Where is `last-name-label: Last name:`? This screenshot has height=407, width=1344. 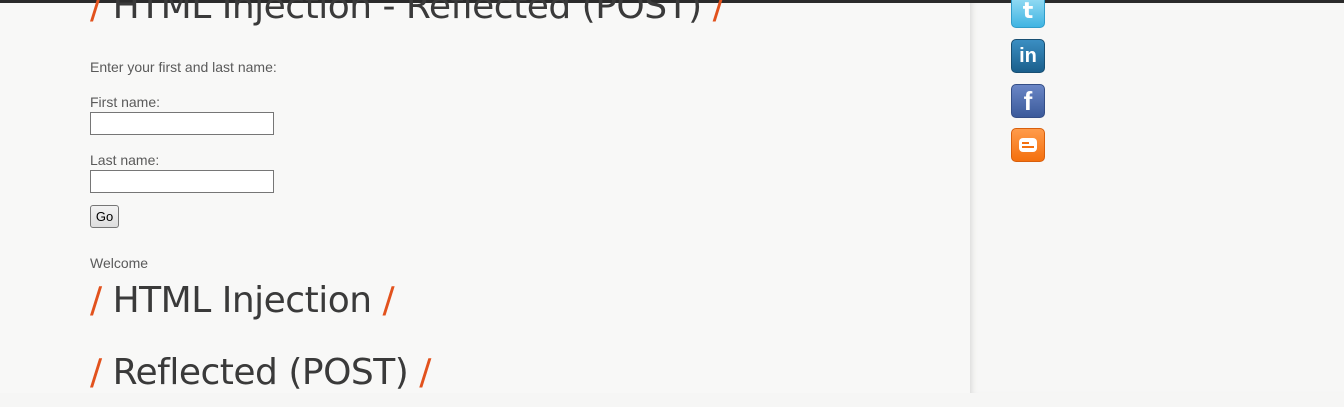 last-name-label: Last name: is located at coordinates (125, 160).